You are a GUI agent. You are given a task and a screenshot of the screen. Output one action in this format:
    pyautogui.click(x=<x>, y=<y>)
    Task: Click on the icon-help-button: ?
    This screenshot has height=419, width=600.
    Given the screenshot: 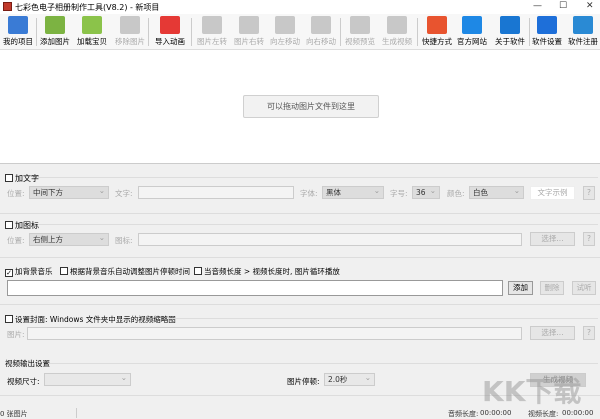 What is the action you would take?
    pyautogui.click(x=589, y=239)
    